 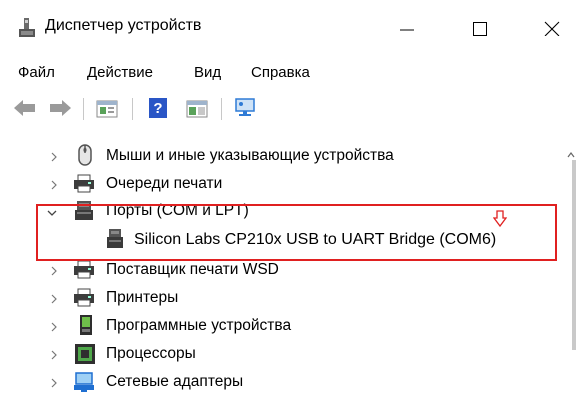 What do you see at coordinates (250, 155) in the screenshot?
I see `tree-item-label: Мыши и иные указывающие устройства` at bounding box center [250, 155].